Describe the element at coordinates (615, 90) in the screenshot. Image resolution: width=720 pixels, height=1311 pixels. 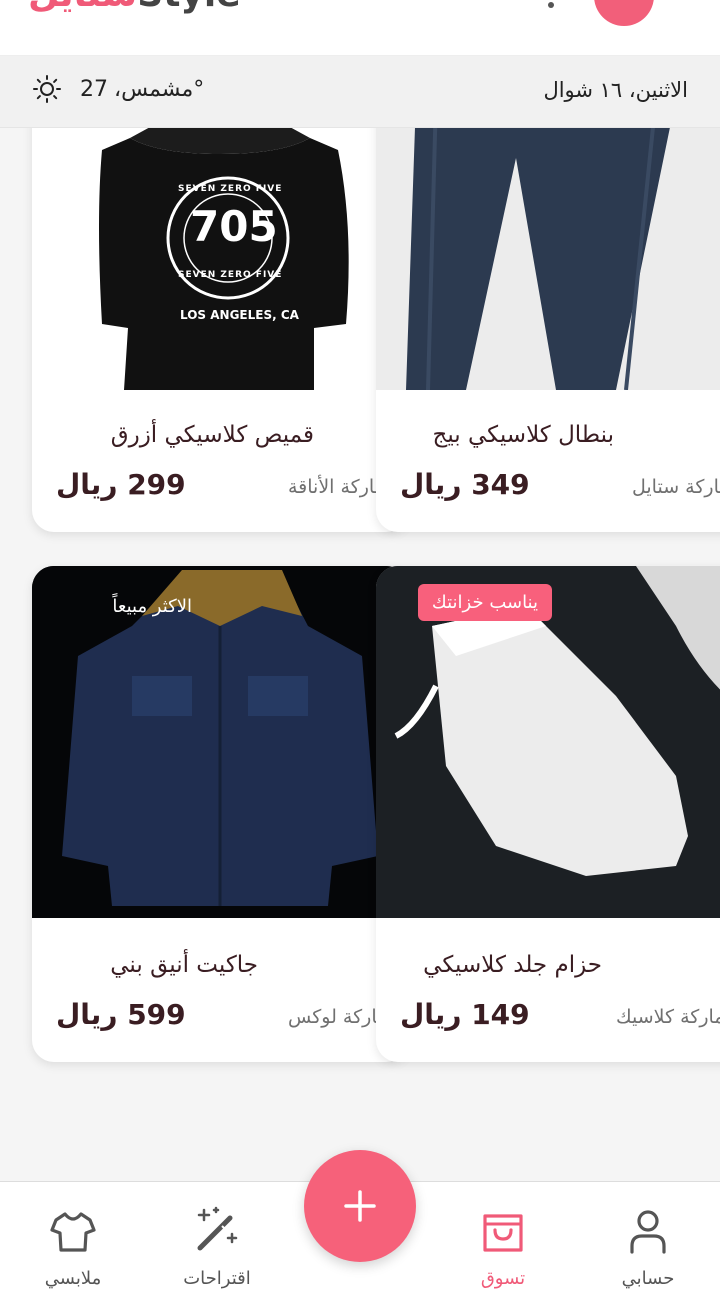
I see `current-date: الاثنين، ١٦ شوال` at that location.